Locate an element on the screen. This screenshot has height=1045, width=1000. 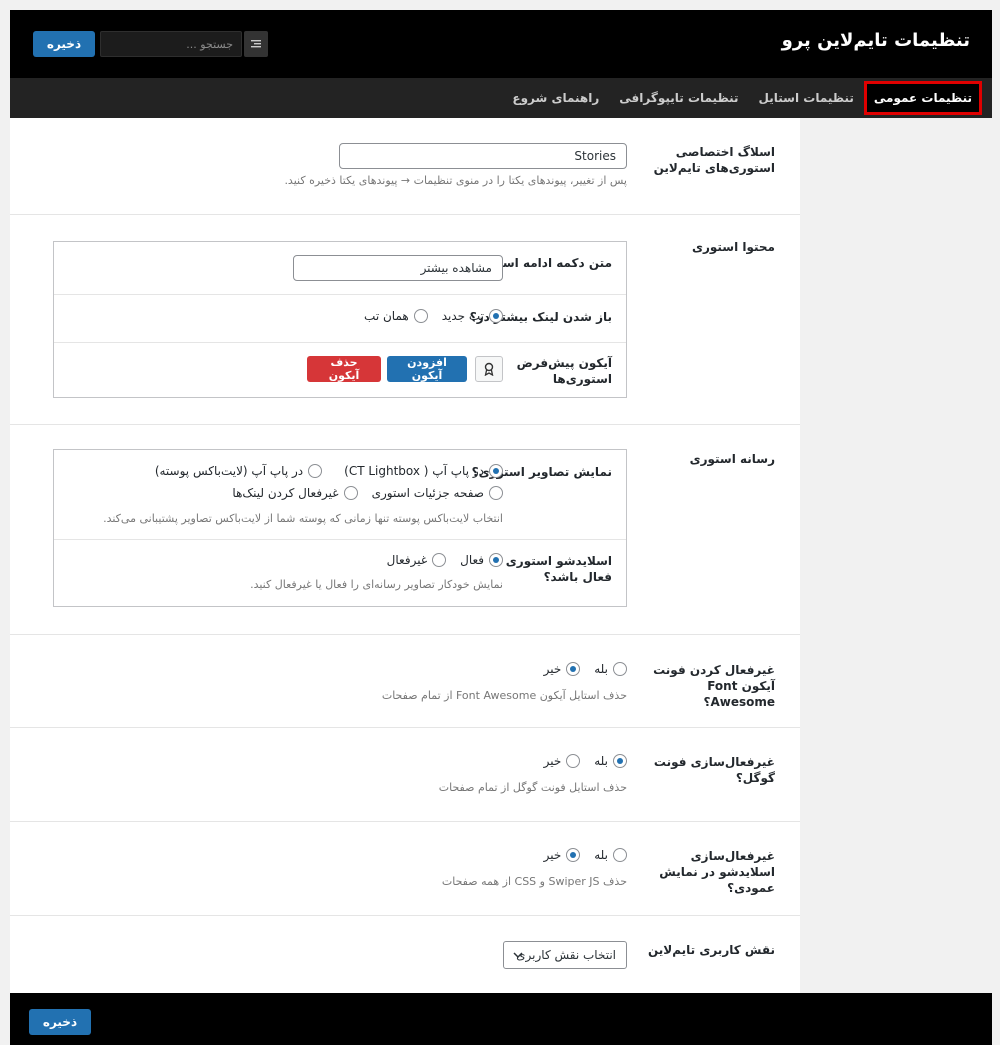
link-target-row: باز شدن لینک بیشتر در؟ تب جدید همان تب is located at coordinates (340, 319).